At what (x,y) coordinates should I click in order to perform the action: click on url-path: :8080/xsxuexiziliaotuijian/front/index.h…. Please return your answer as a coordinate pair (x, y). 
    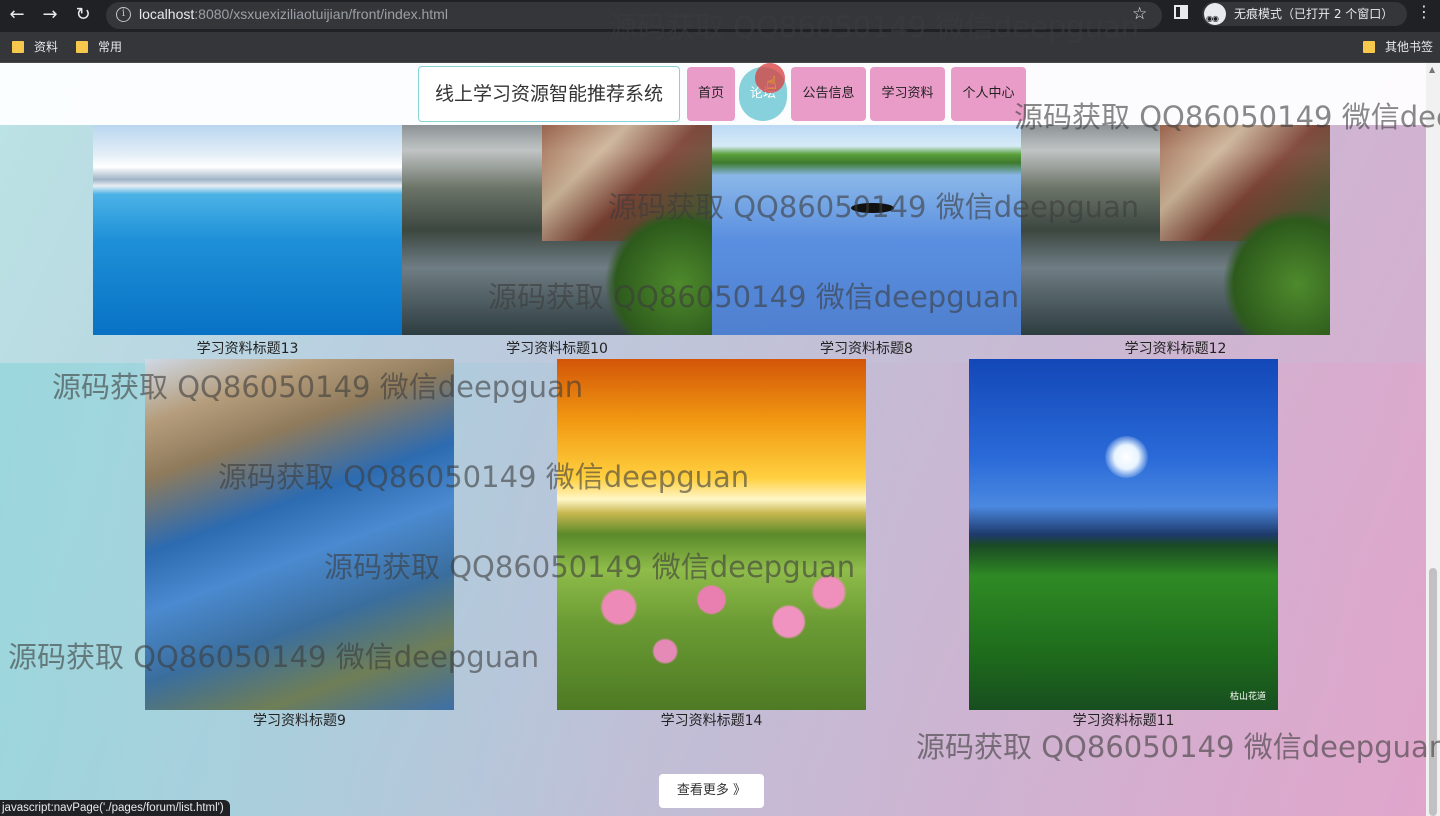
    Looking at the image, I should click on (321, 14).